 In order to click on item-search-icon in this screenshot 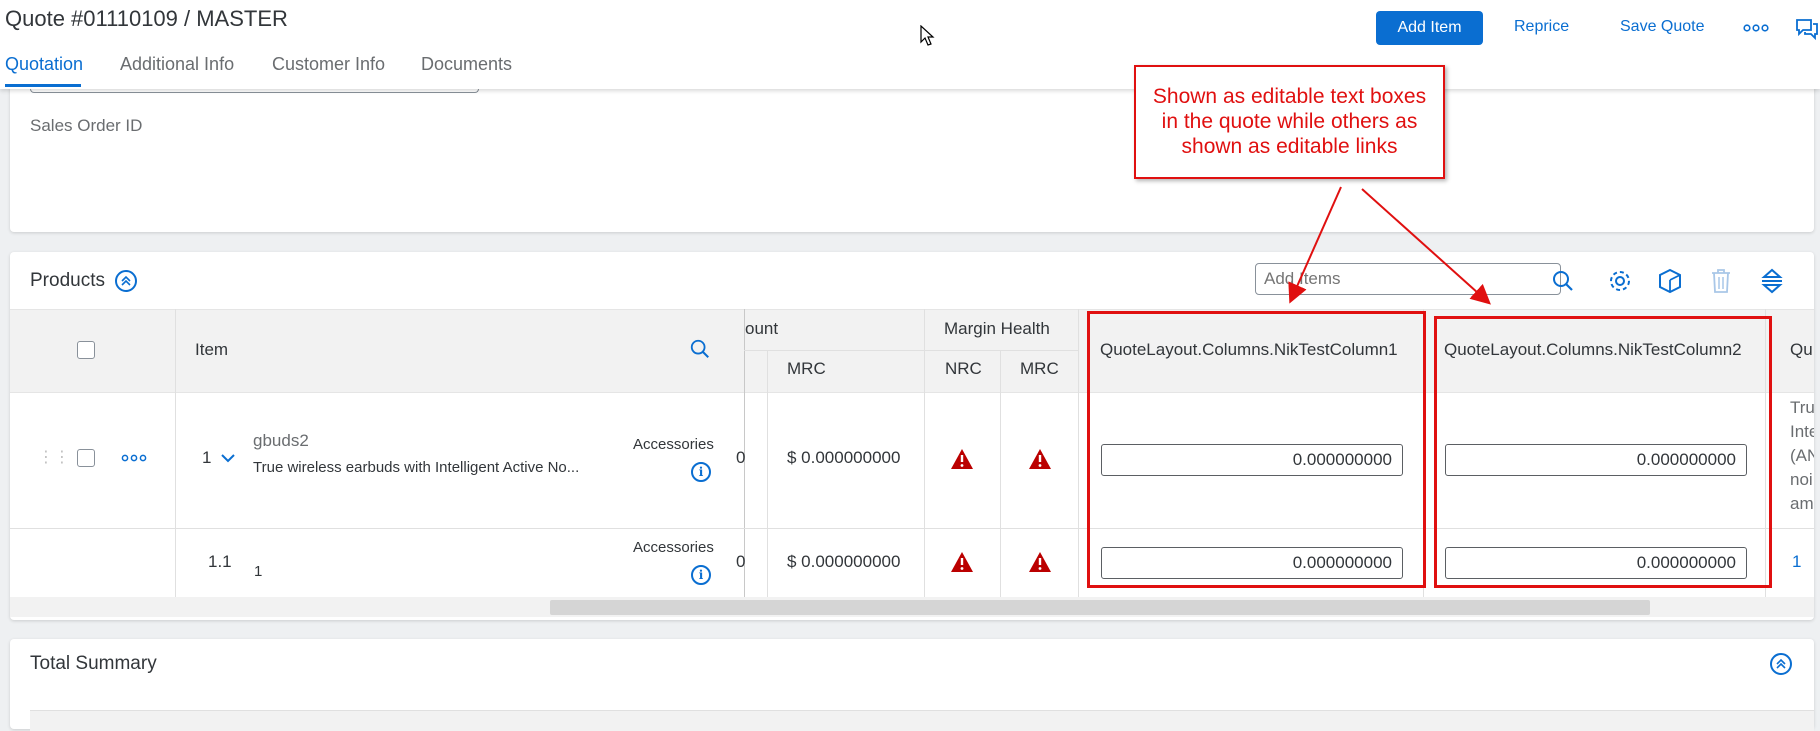, I will do `click(700, 351)`.